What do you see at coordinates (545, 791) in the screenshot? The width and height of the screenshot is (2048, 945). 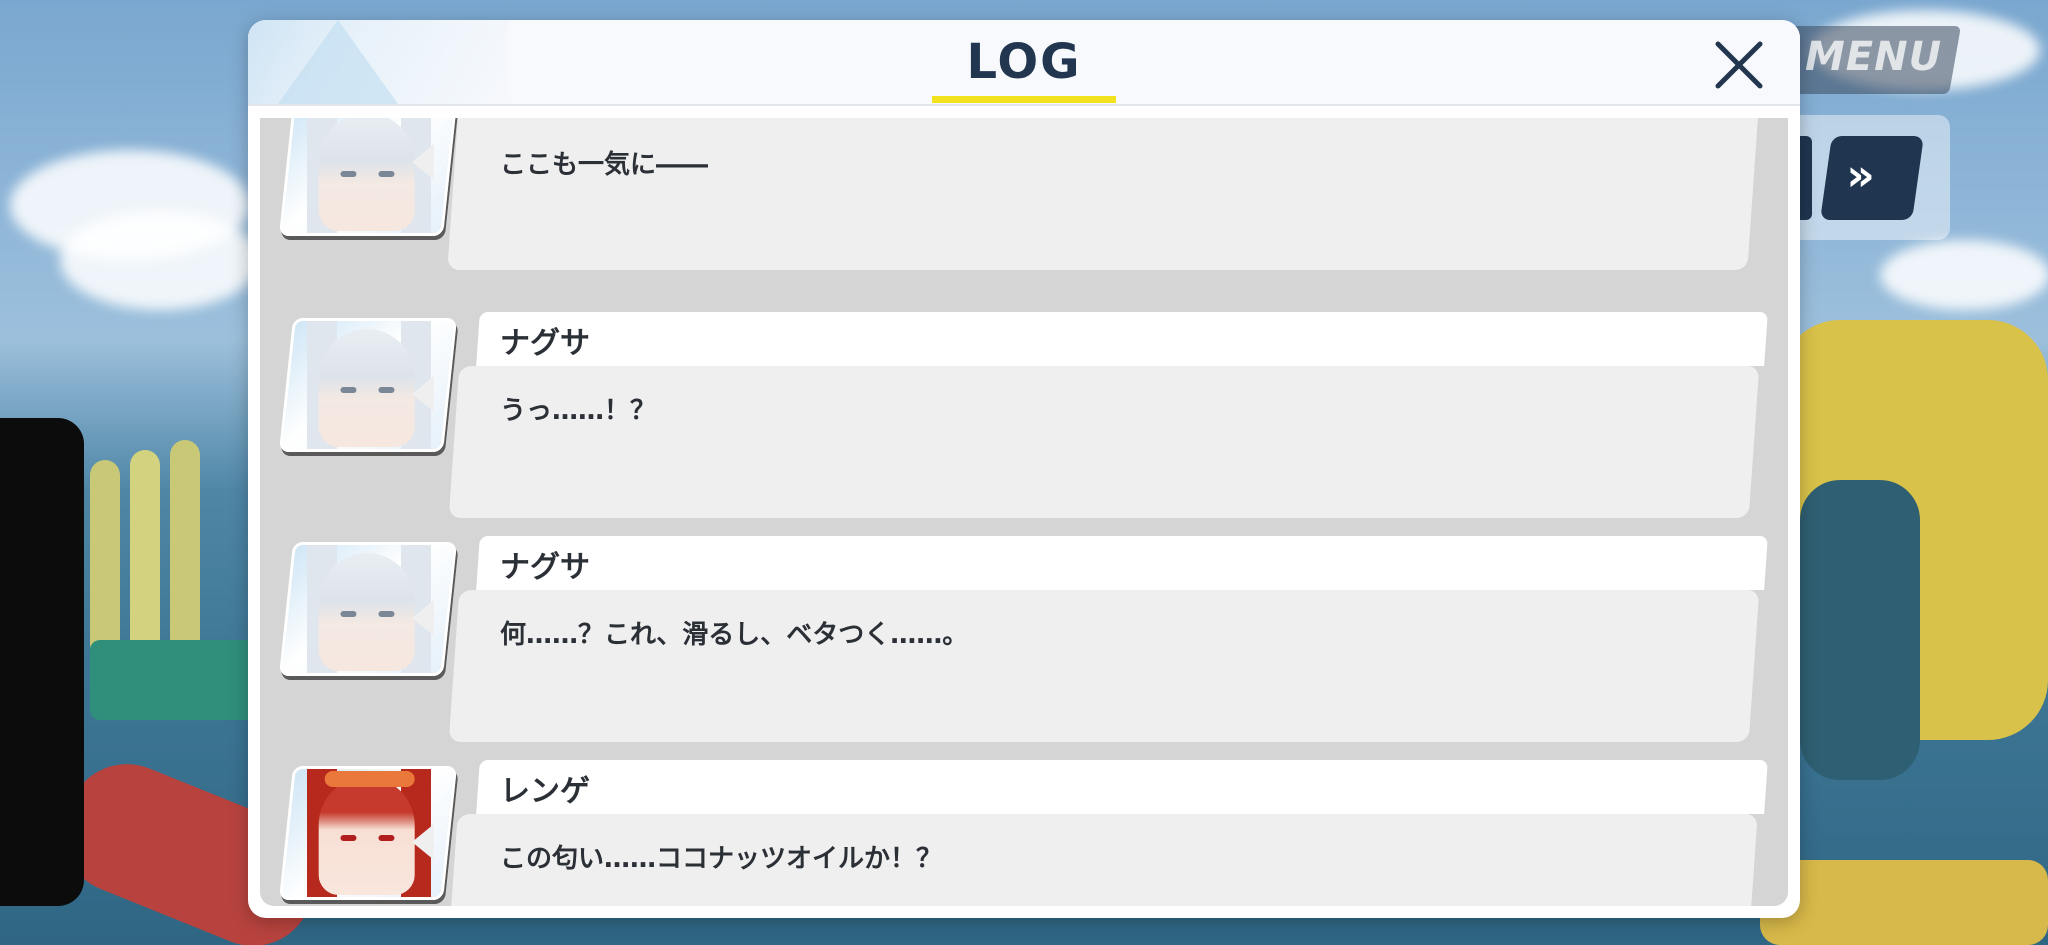 I see `speaker-name: レンゲ` at bounding box center [545, 791].